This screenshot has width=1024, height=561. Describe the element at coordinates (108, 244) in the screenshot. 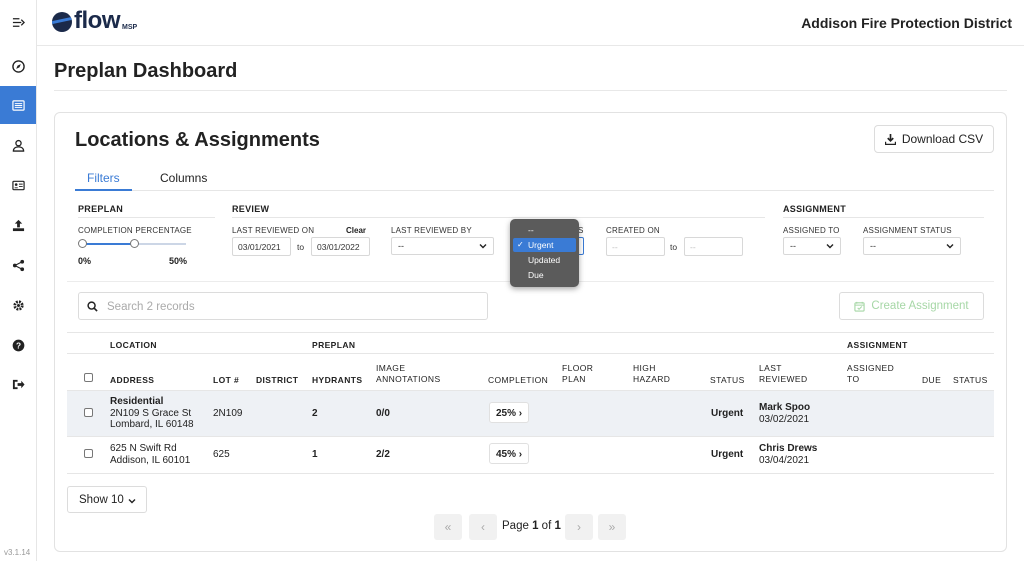

I see `completion-slider-fill` at that location.